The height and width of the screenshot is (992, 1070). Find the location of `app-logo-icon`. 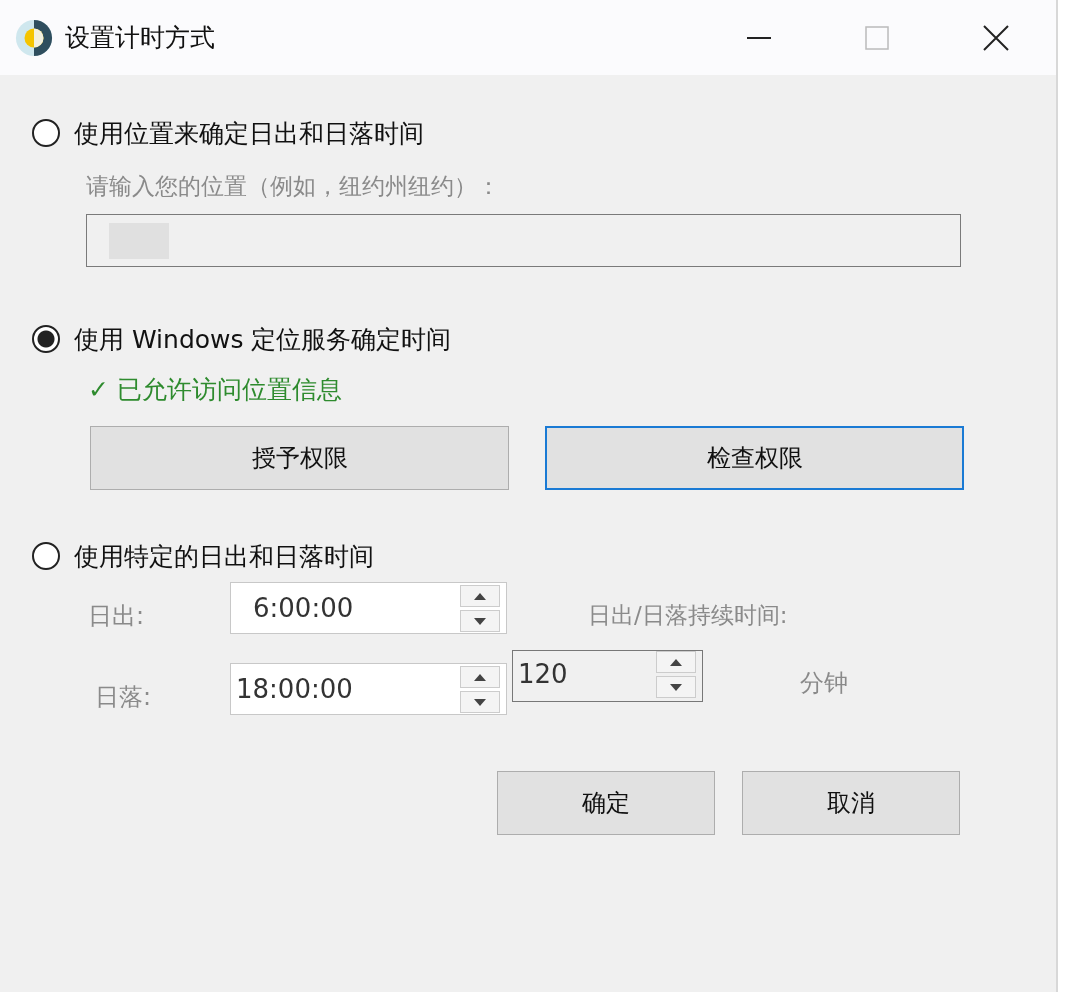

app-logo-icon is located at coordinates (34, 37).